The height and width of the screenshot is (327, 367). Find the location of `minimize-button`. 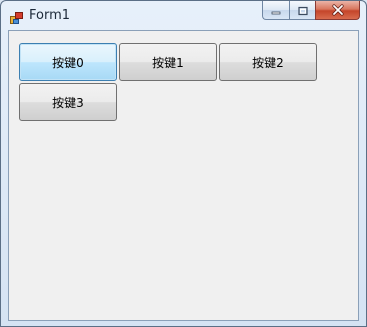

minimize-button is located at coordinates (275, 10).